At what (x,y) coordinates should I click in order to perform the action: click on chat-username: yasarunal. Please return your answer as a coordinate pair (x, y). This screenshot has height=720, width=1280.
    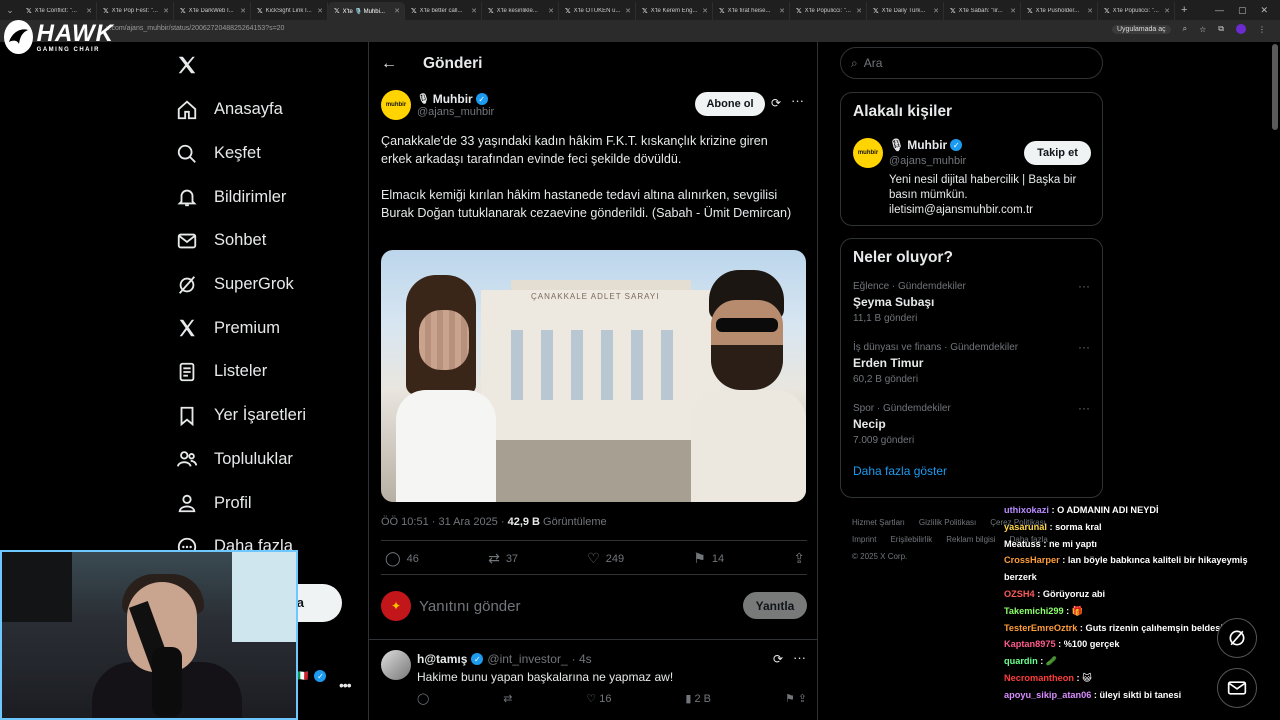
    Looking at the image, I should click on (1025, 527).